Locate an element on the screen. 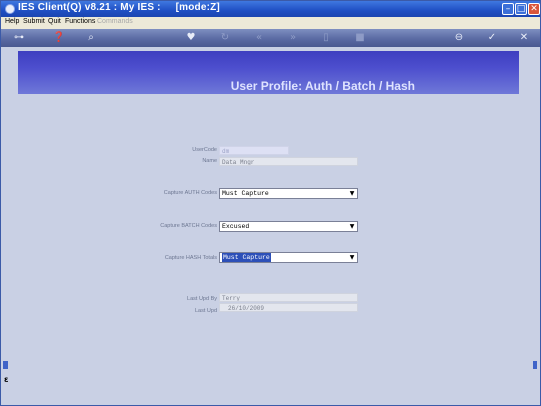 The width and height of the screenshot is (541, 406). menu-functions: Functions is located at coordinates (80, 21).